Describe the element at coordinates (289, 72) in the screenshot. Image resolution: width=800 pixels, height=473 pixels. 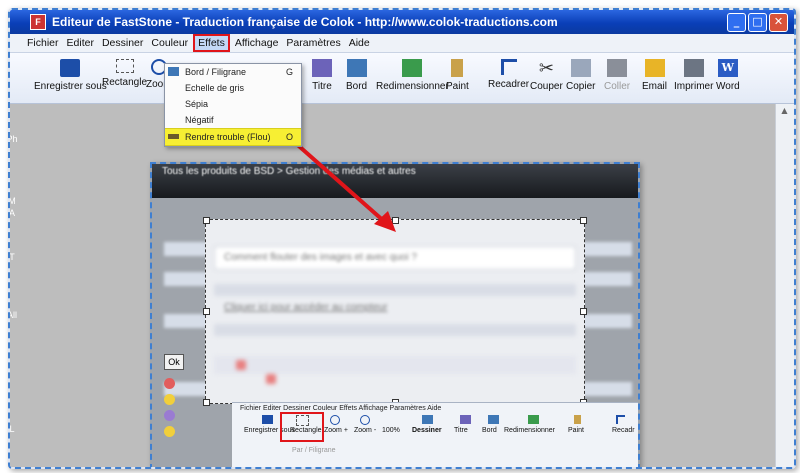
I see `menu-item-shortcut: G` at that location.